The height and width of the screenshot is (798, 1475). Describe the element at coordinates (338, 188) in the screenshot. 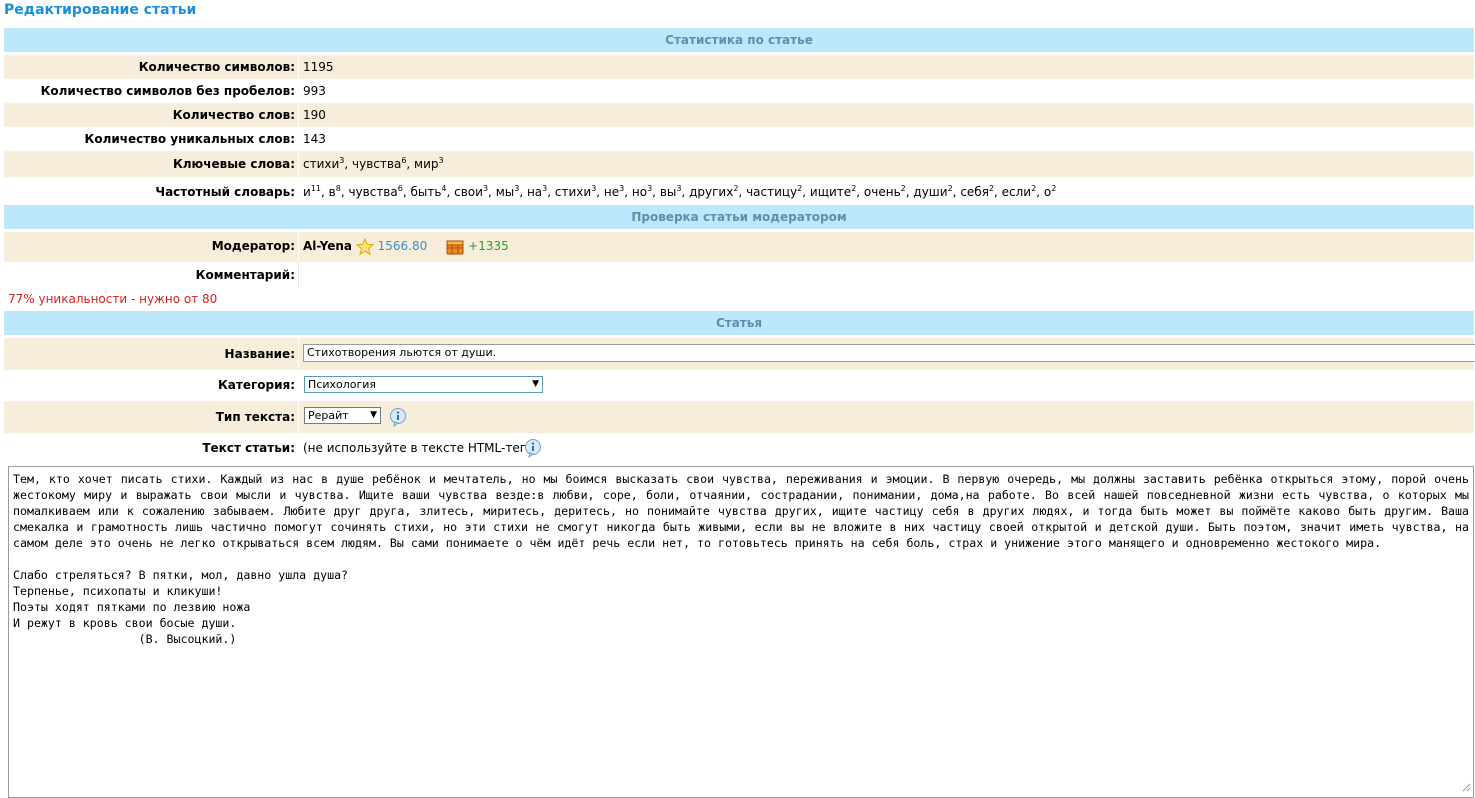

I see `word-count: 8` at that location.